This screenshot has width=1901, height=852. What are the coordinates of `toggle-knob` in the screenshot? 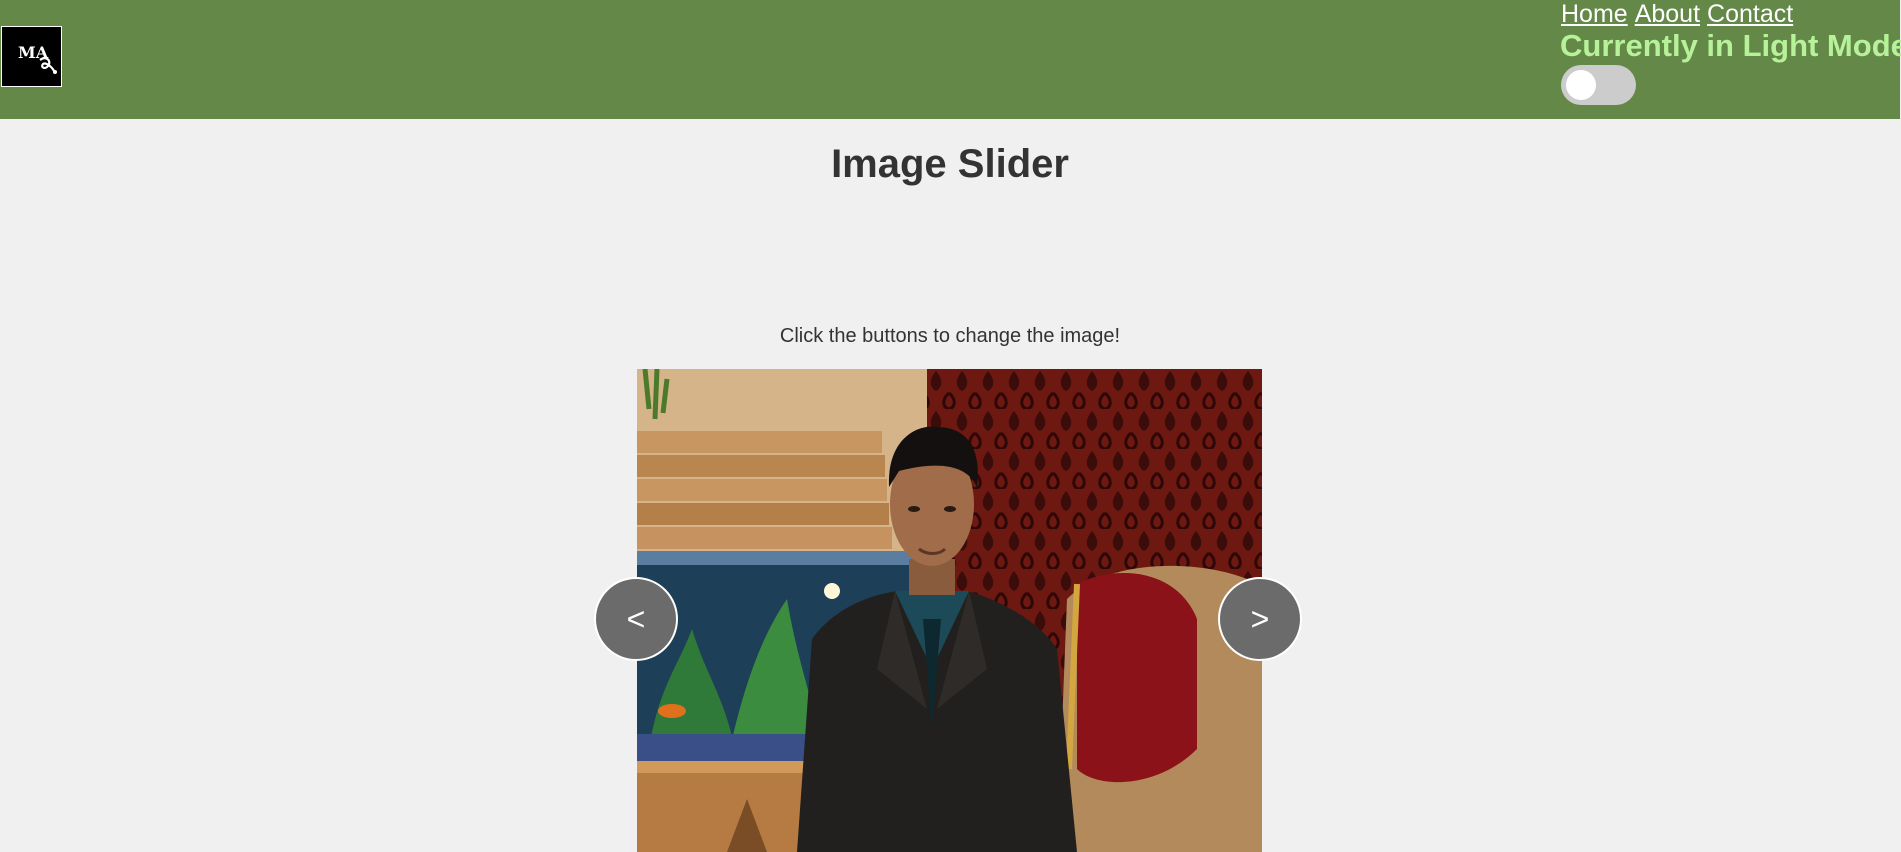 It's located at (1581, 85).